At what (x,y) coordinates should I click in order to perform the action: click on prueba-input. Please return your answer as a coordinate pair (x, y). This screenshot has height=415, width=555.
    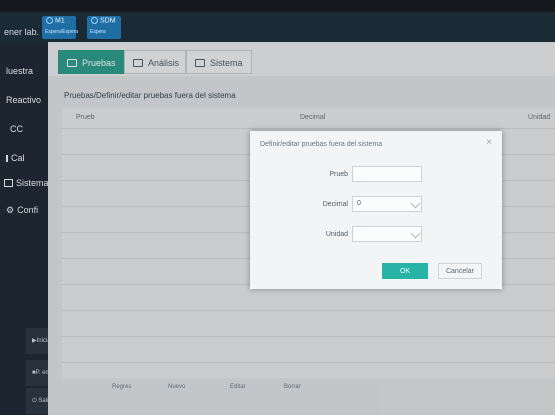
    Looking at the image, I should click on (387, 174).